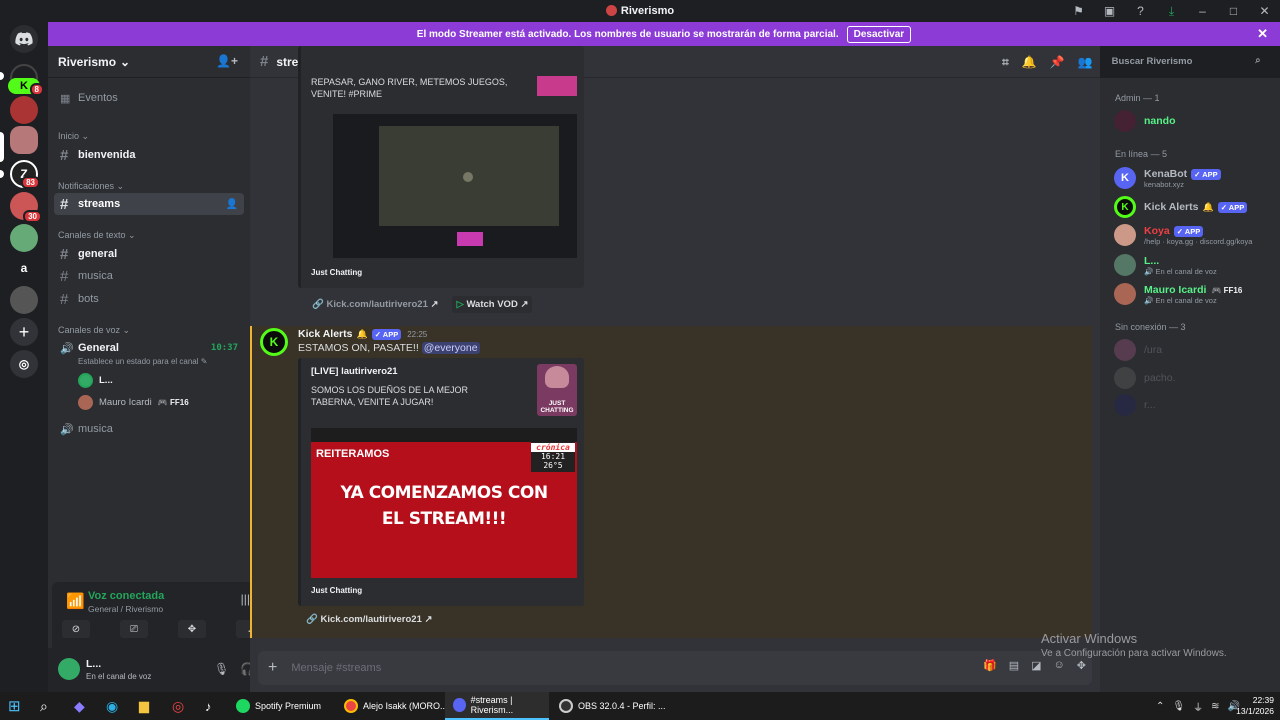 This screenshot has width=1280, height=720. What do you see at coordinates (232, 204) in the screenshot?
I see `invite-icon: 👤` at bounding box center [232, 204].